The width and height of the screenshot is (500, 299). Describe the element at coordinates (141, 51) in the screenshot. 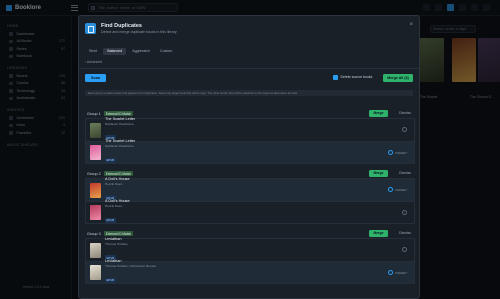

I see `tab-aggressive: Aggressive` at that location.